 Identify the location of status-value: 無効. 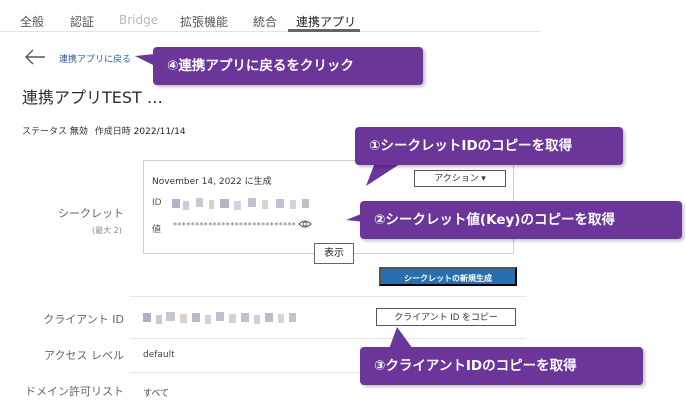
(78, 132).